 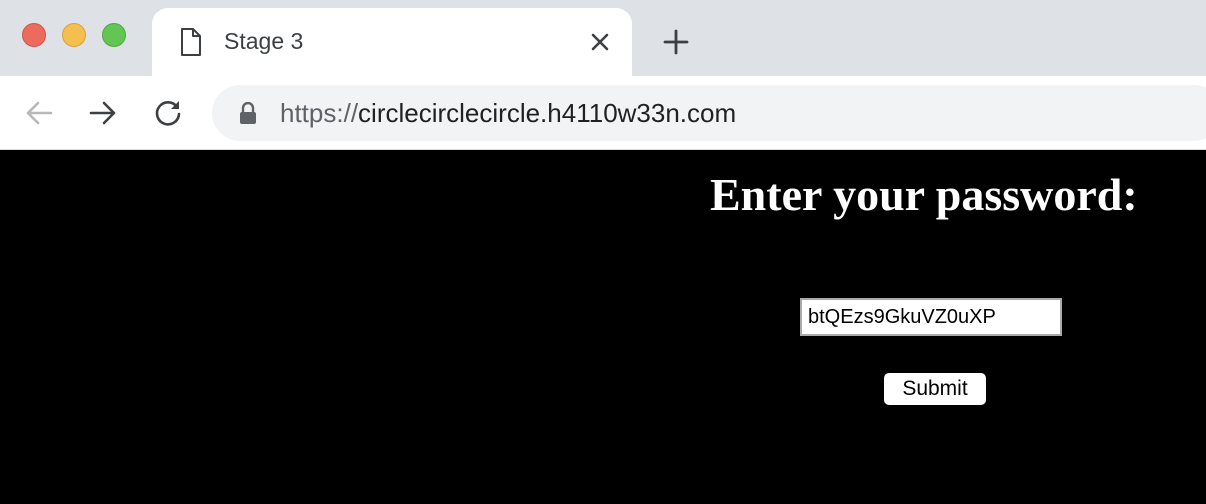 I want to click on url-scheme: https://, so click(x=319, y=113).